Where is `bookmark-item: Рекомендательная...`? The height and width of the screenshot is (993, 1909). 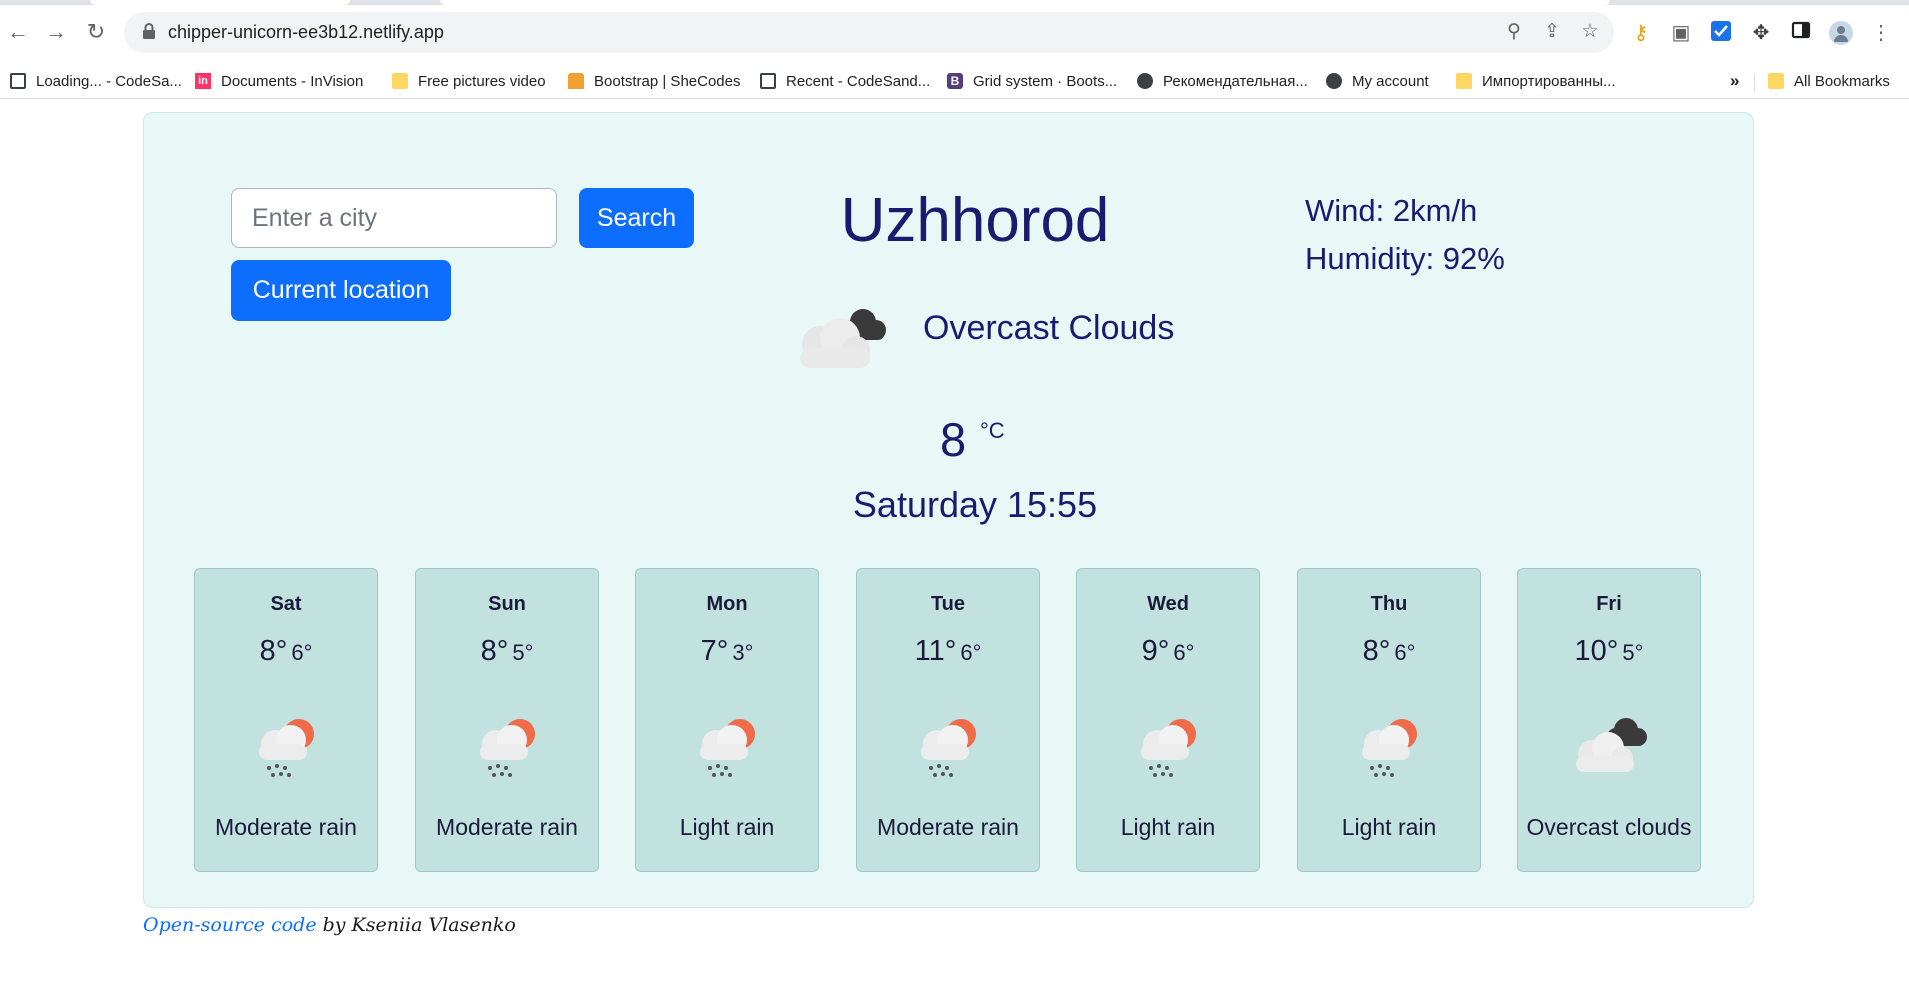 bookmark-item: Рекомендательная... is located at coordinates (1222, 81).